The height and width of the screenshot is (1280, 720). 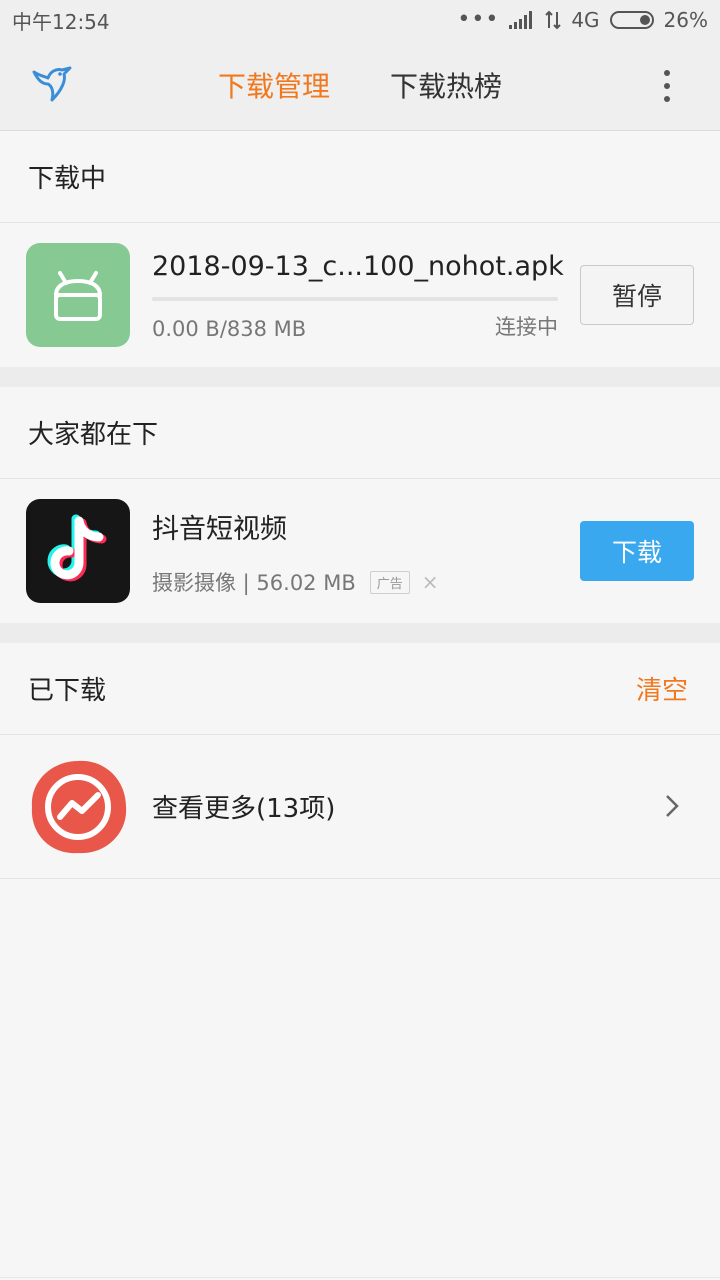 I want to click on ad-badge: 广告, so click(x=389, y=582).